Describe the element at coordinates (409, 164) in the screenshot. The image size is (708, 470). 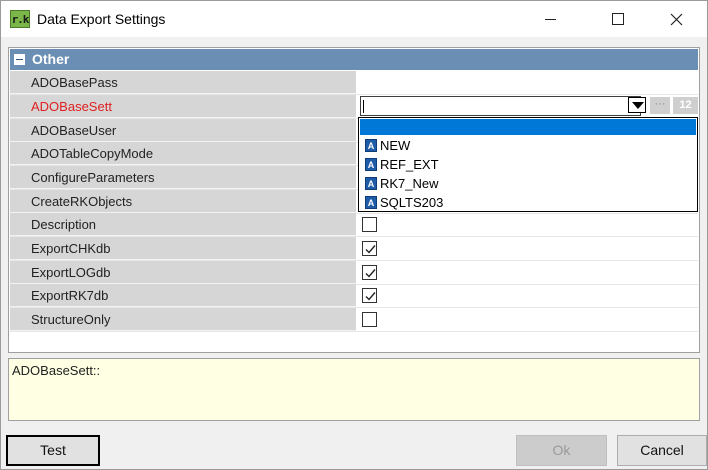
I see `dropdown-item-label: REF_EXT` at that location.